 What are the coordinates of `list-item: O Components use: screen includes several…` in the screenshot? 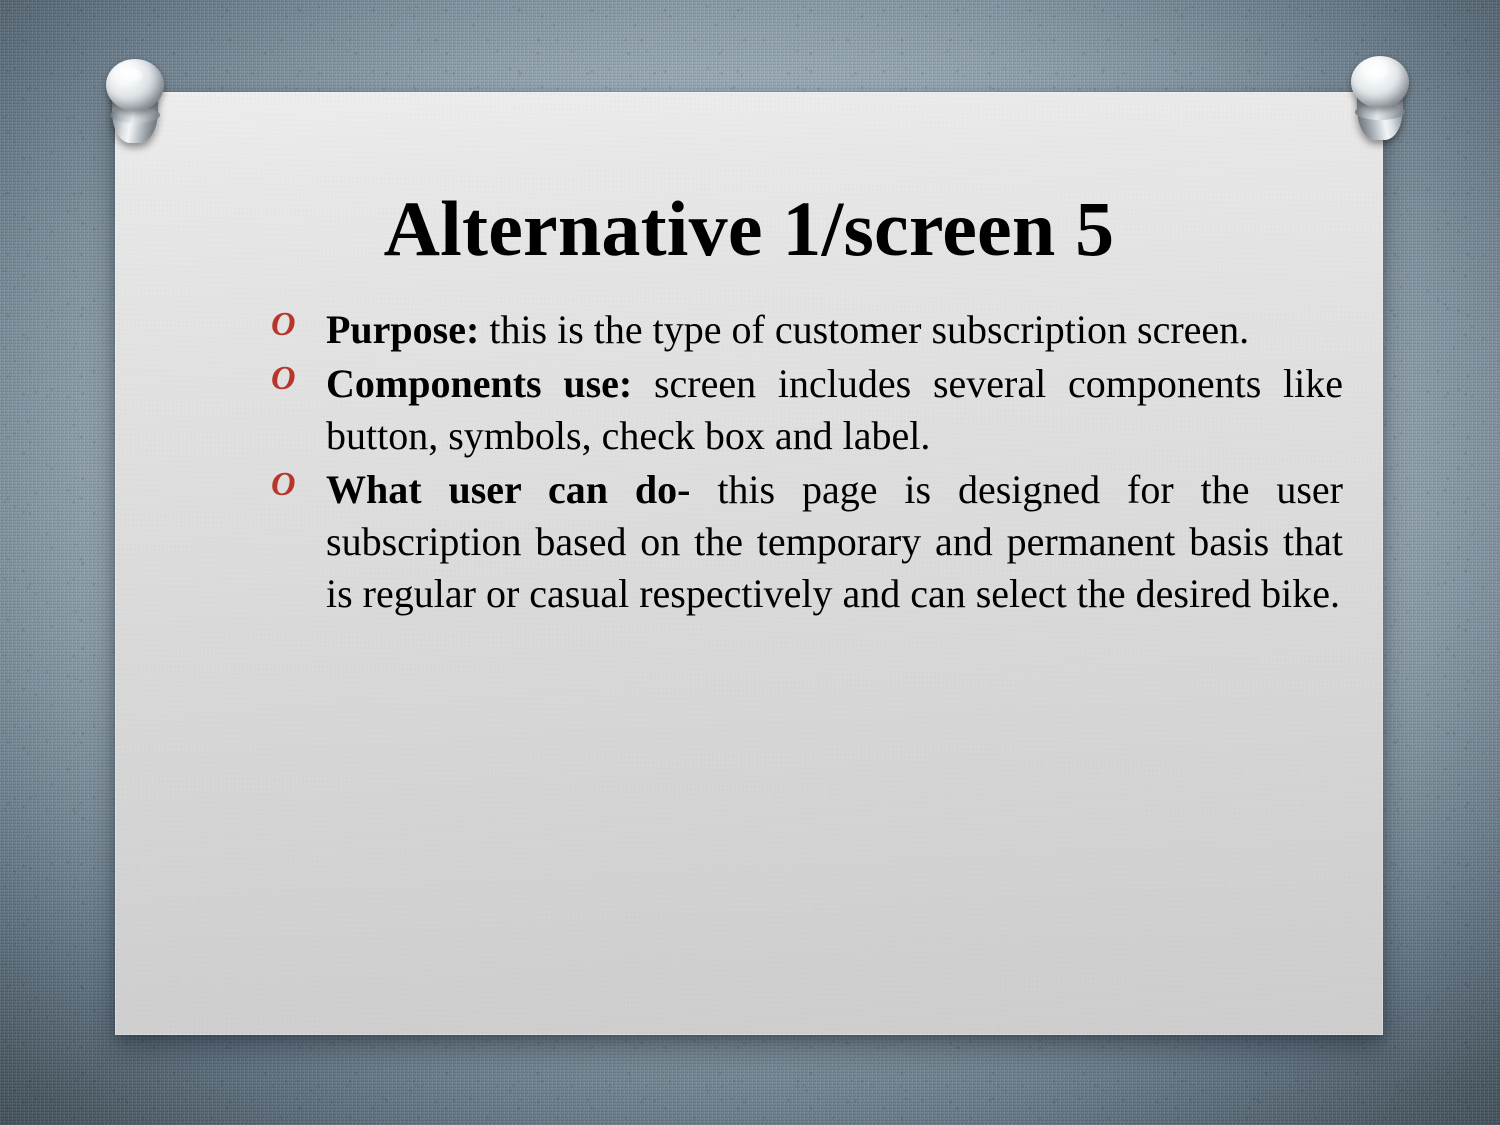 It's located at (804, 410).